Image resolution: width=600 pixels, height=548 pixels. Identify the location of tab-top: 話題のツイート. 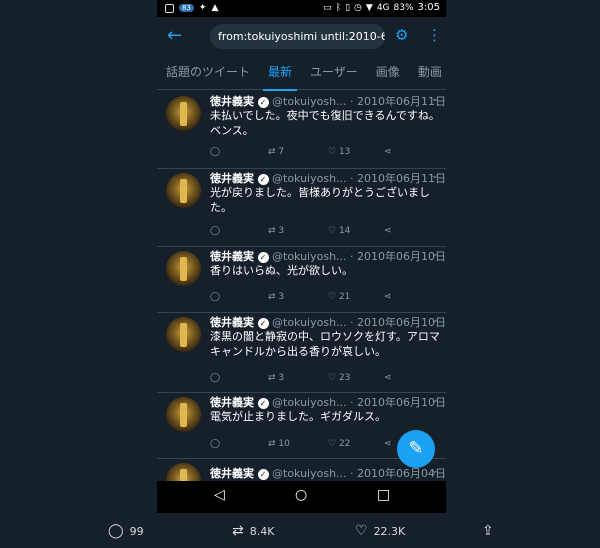
(208, 73).